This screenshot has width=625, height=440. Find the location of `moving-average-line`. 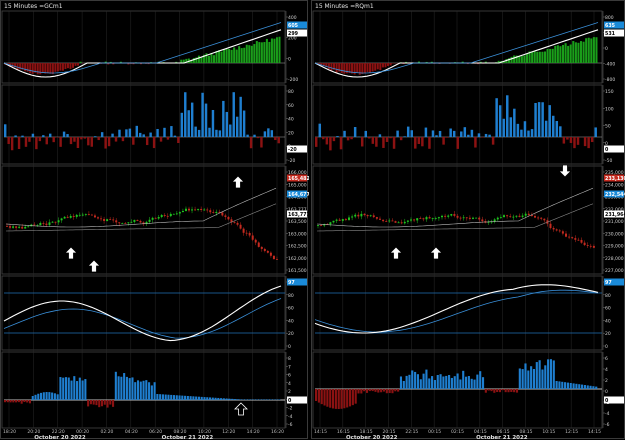

moving-average-line is located at coordinates (455, 207).